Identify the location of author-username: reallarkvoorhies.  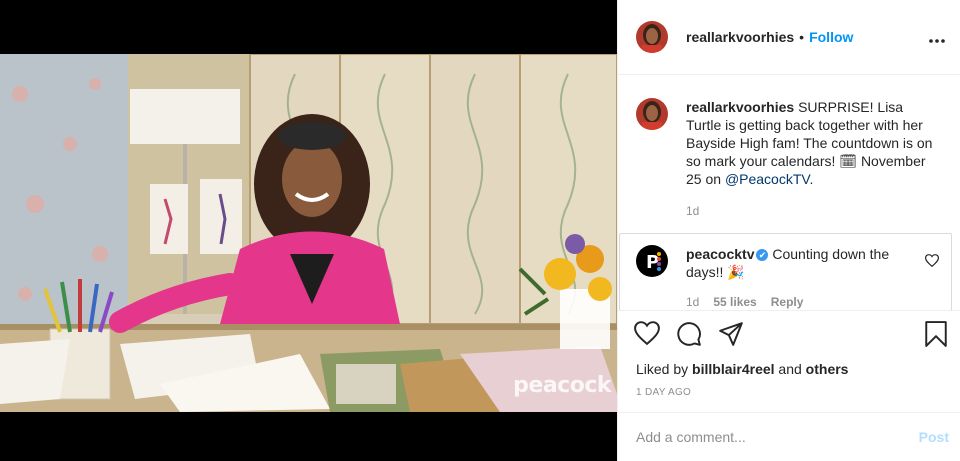
(740, 37).